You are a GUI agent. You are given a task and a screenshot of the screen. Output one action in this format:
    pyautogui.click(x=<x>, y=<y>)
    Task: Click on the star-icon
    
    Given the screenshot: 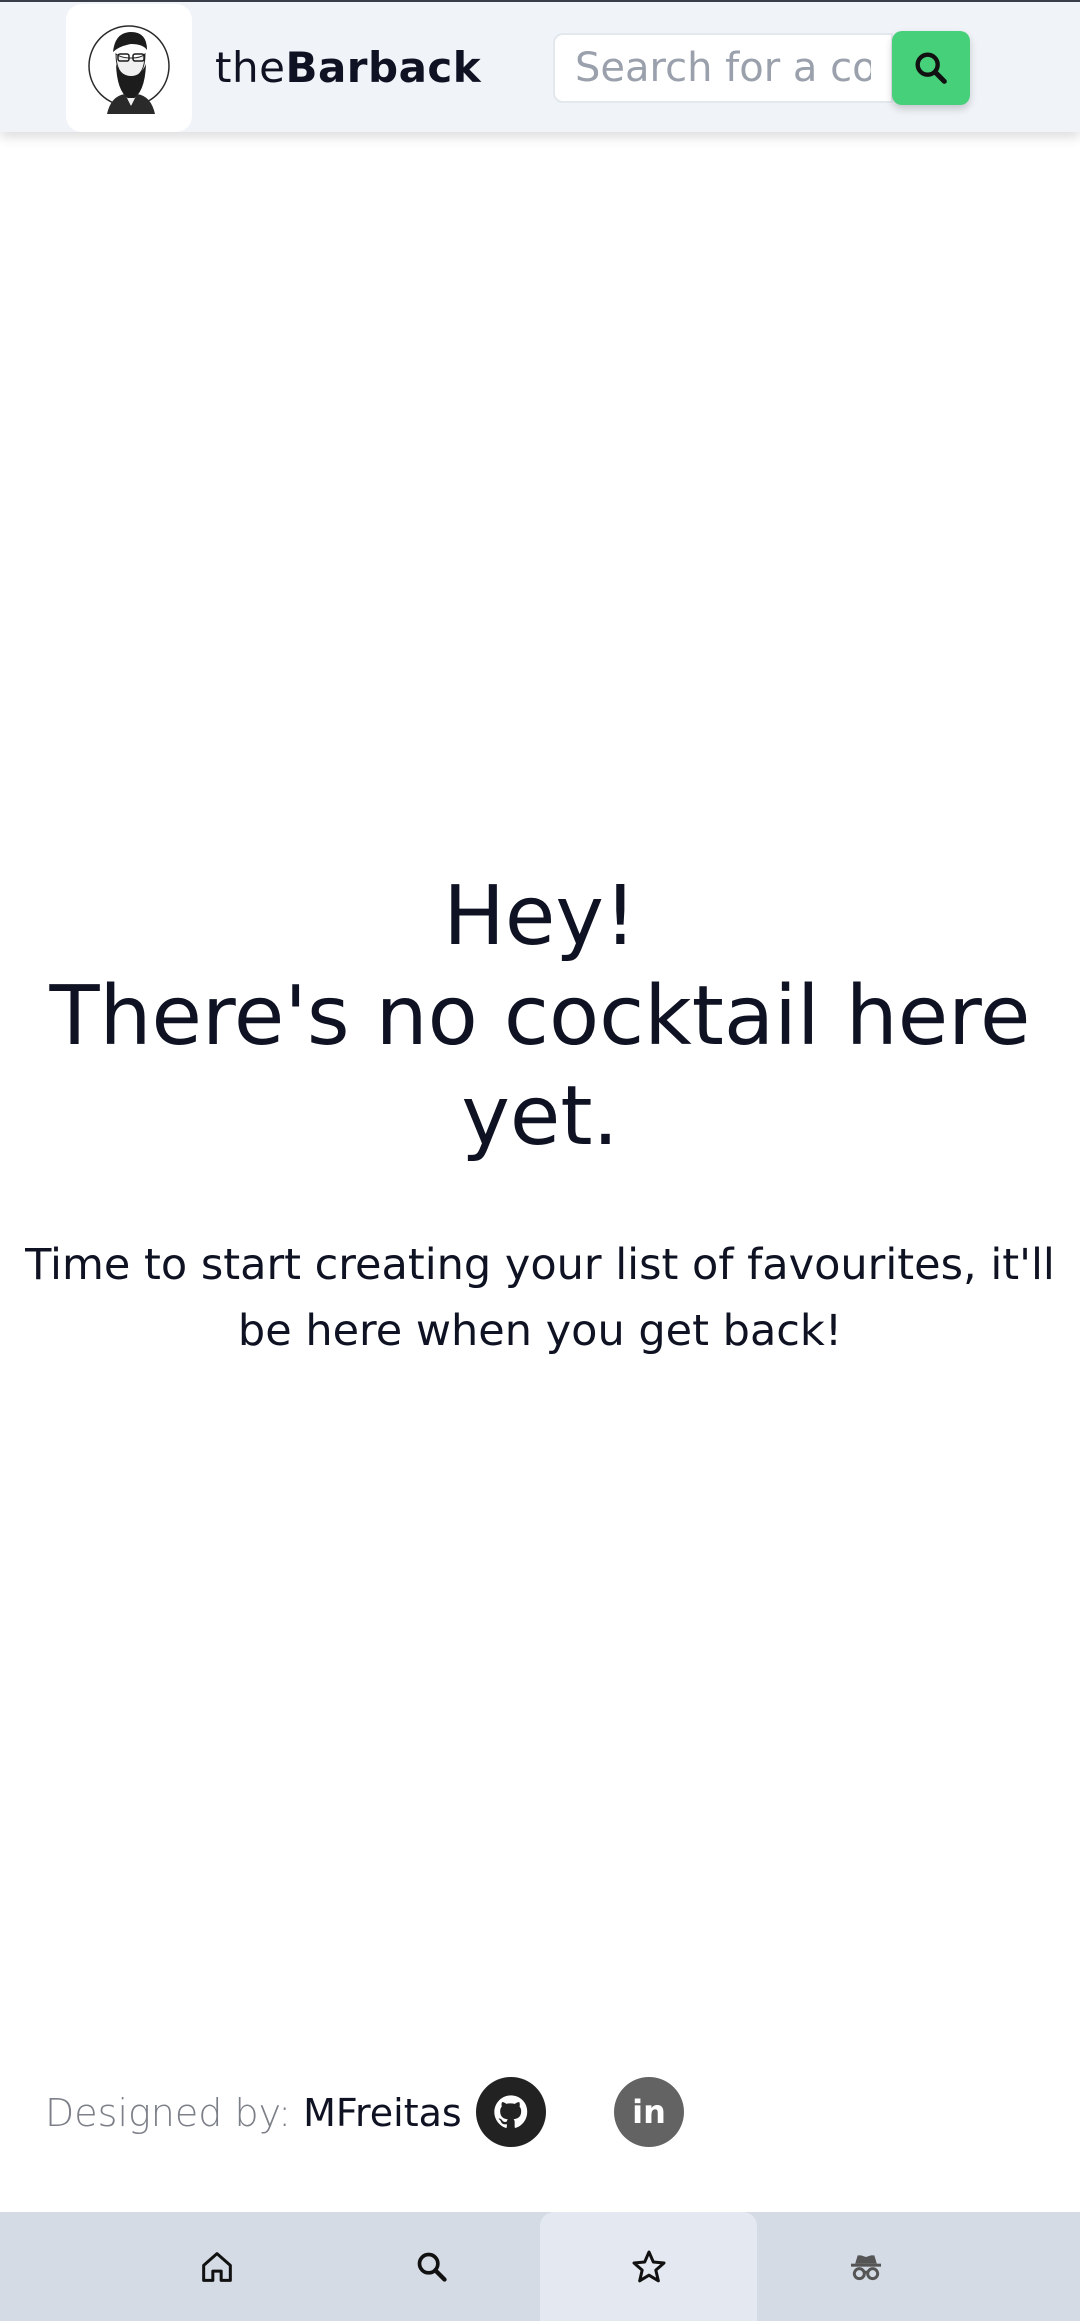 What is the action you would take?
    pyautogui.click(x=648, y=2266)
    